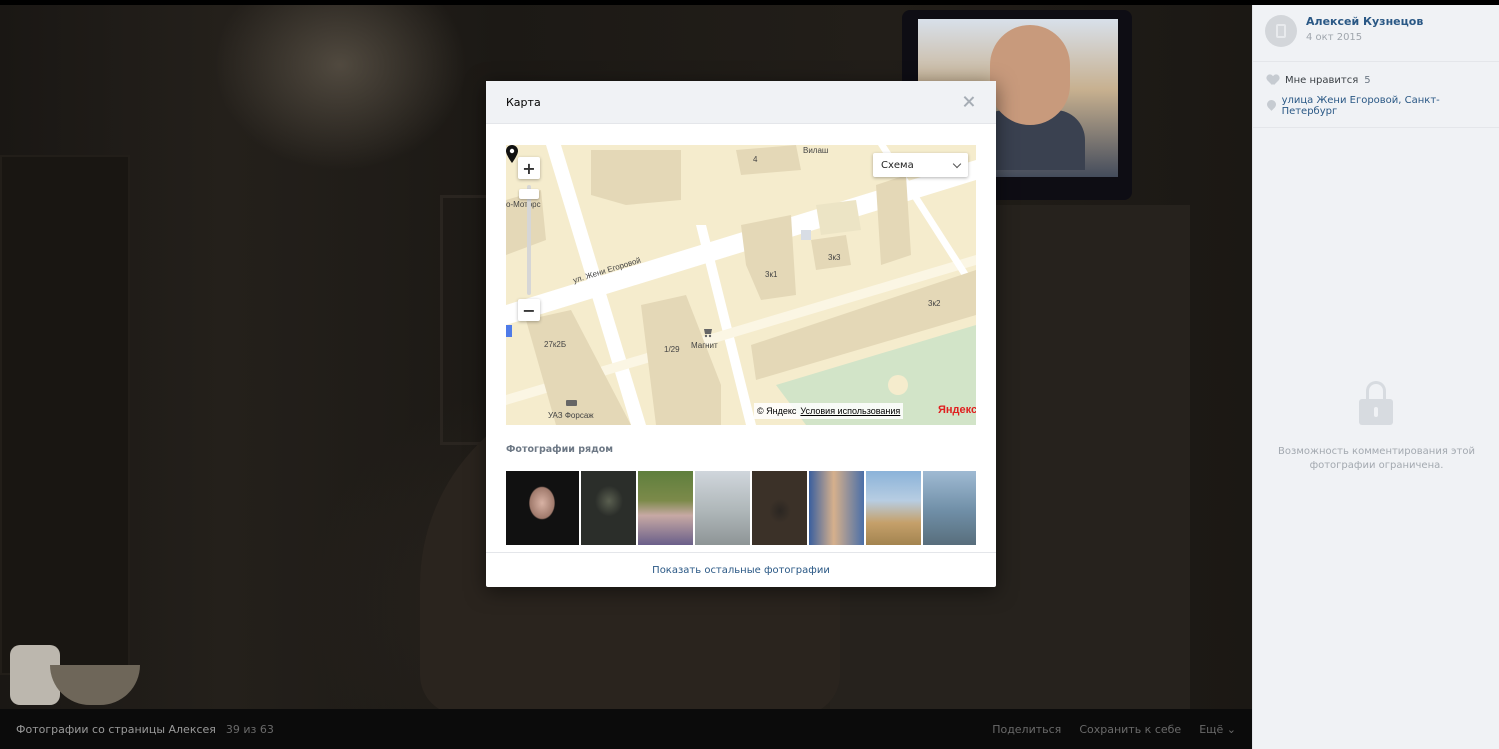 Image resolution: width=1499 pixels, height=749 pixels. Describe the element at coordinates (523, 102) in the screenshot. I see `modal-title: Карта` at that location.